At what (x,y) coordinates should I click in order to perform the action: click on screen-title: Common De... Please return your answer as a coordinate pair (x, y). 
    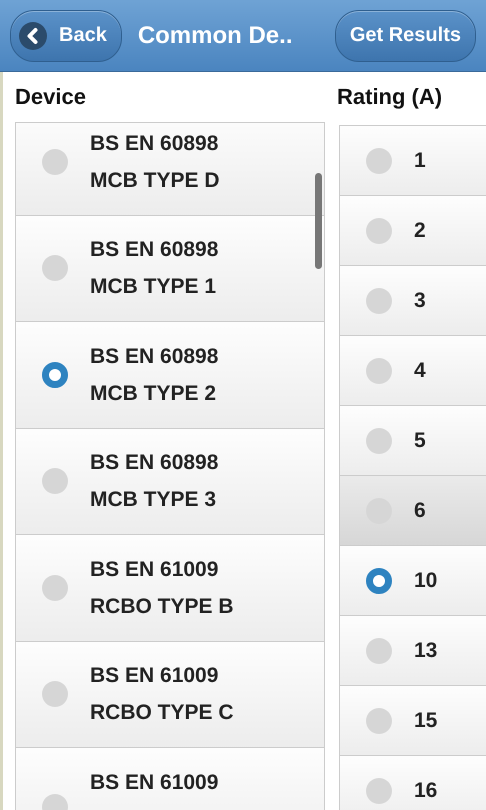
    Looking at the image, I should click on (216, 36).